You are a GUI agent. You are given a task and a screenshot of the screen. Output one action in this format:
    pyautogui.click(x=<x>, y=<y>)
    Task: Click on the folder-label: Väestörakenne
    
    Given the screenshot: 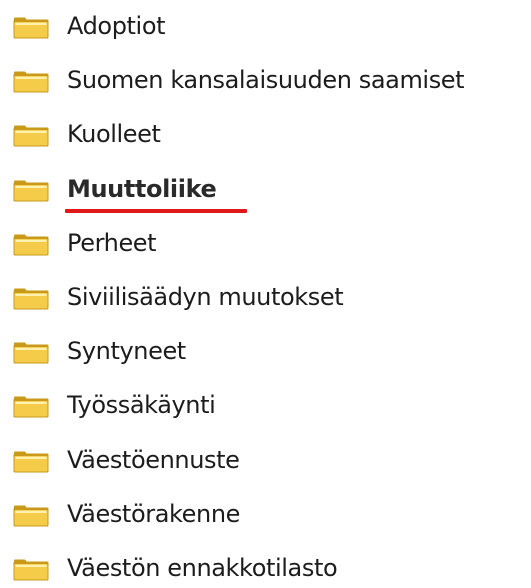 What is the action you would take?
    pyautogui.click(x=153, y=513)
    